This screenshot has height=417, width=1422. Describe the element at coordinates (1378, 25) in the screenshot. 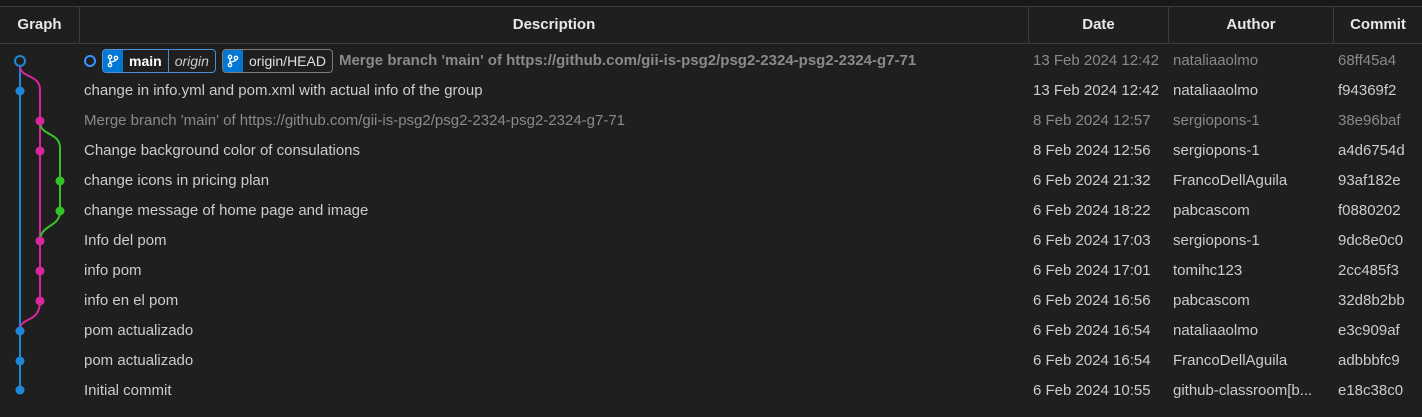

I see `header-commit: Commit` at that location.